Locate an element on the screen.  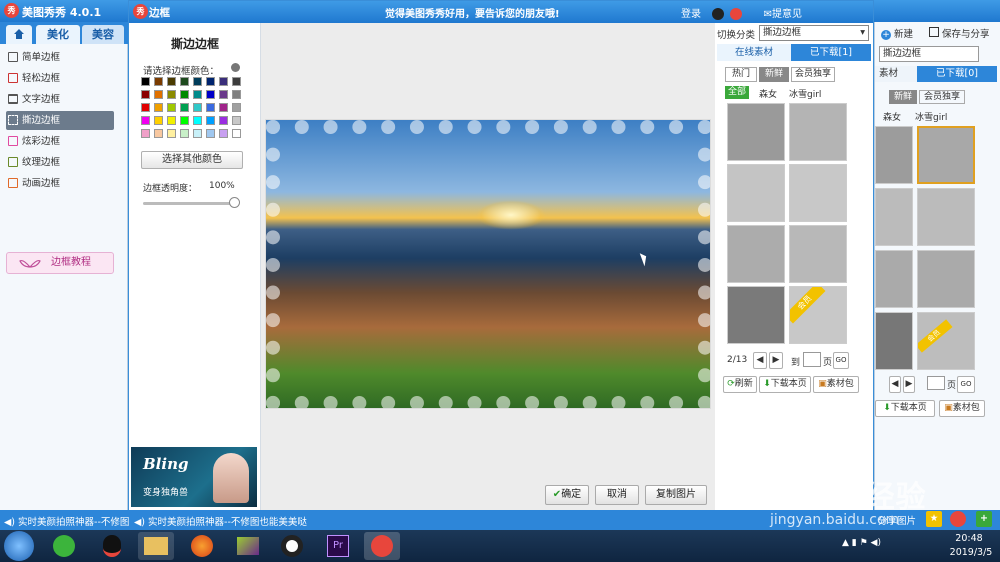
main-page-input is located at coordinates (936, 383).